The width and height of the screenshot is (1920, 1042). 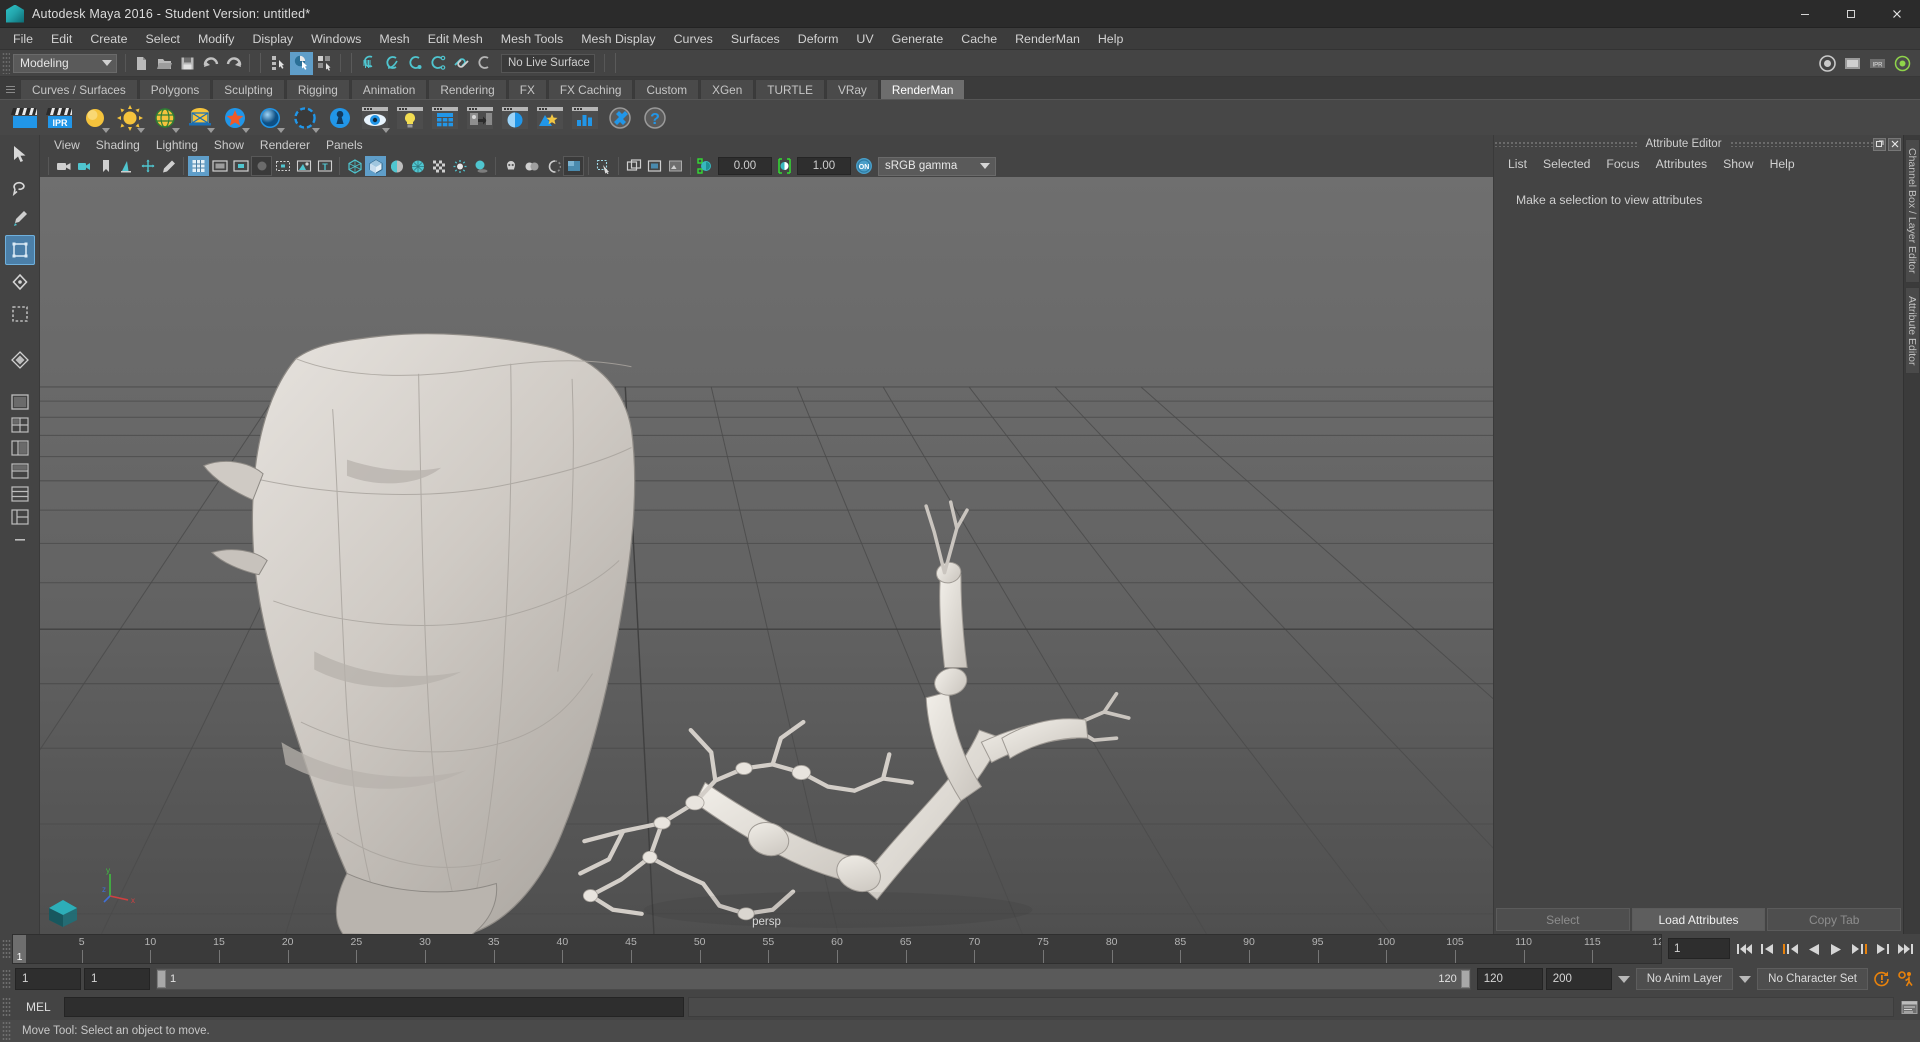 What do you see at coordinates (20, 471) in the screenshot?
I see `layout-persp-graph-button` at bounding box center [20, 471].